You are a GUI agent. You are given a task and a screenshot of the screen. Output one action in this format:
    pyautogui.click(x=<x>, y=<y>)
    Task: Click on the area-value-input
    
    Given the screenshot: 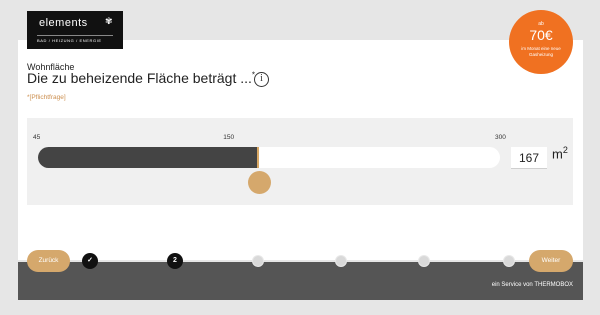 What is the action you would take?
    pyautogui.click(x=529, y=158)
    